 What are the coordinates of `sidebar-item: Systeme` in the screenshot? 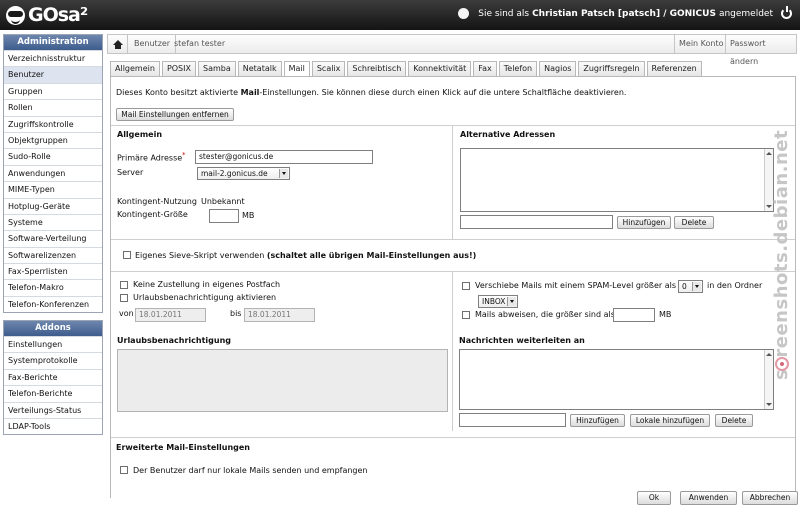 It's located at (53, 221).